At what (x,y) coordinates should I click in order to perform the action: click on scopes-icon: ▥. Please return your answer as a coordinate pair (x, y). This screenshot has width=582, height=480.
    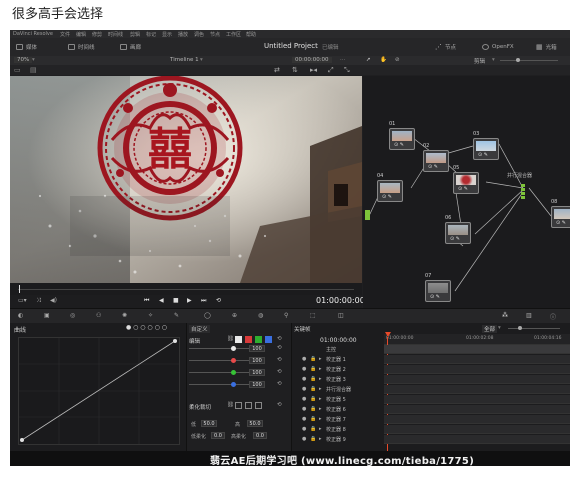
    Looking at the image, I should click on (529, 315).